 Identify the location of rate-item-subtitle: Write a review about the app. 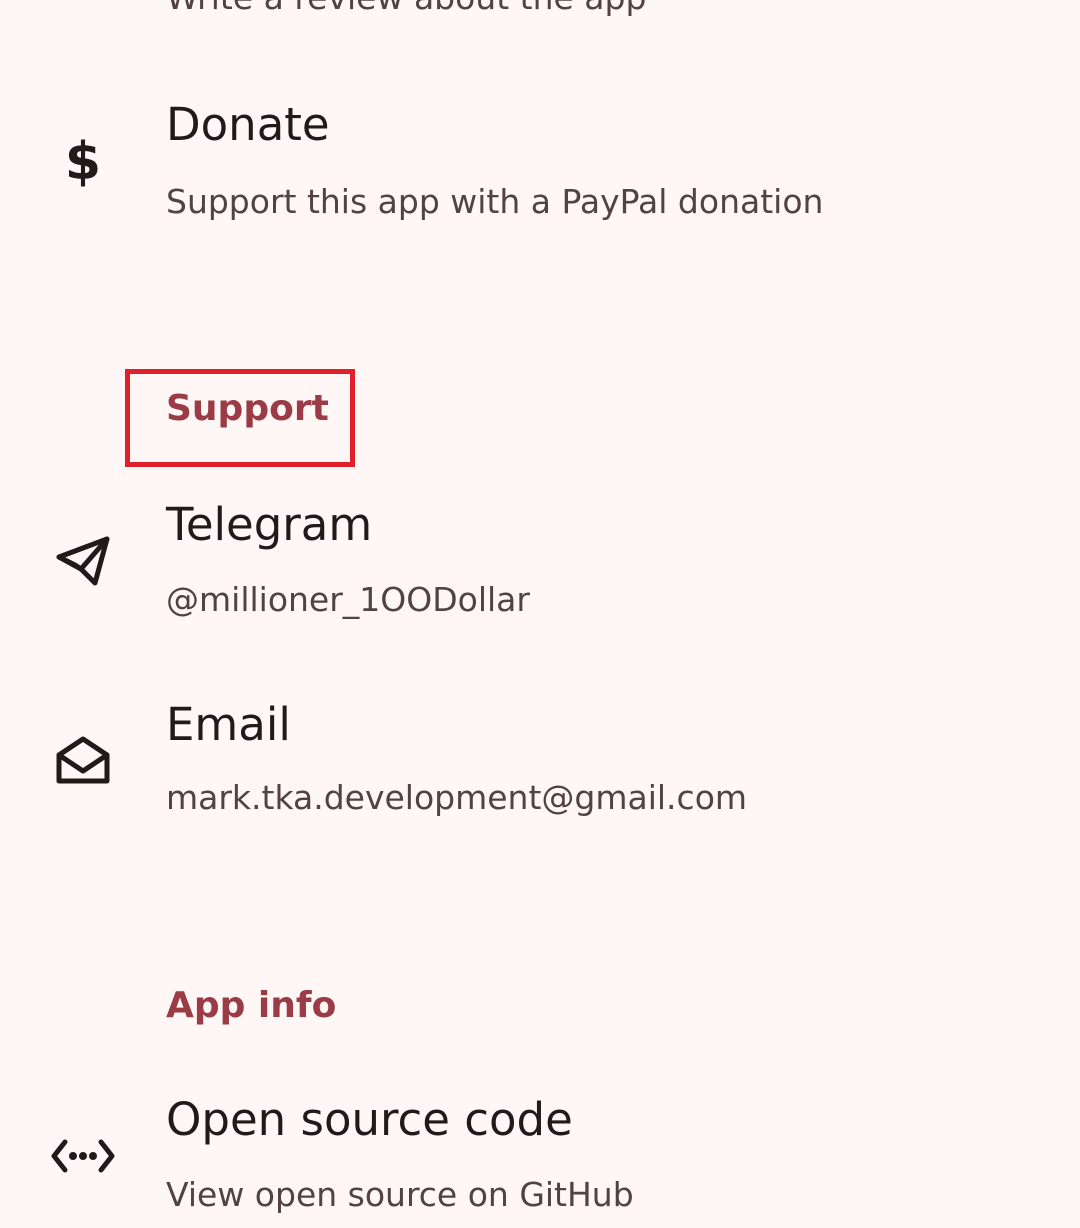
(406, 8).